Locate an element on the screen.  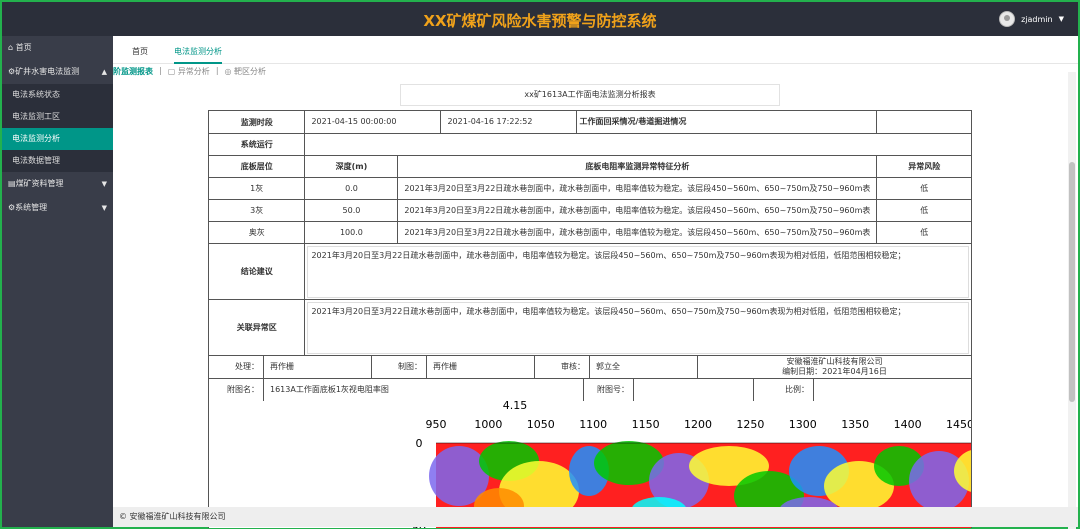
x-tick-label: 1200 is located at coordinates (698, 424).